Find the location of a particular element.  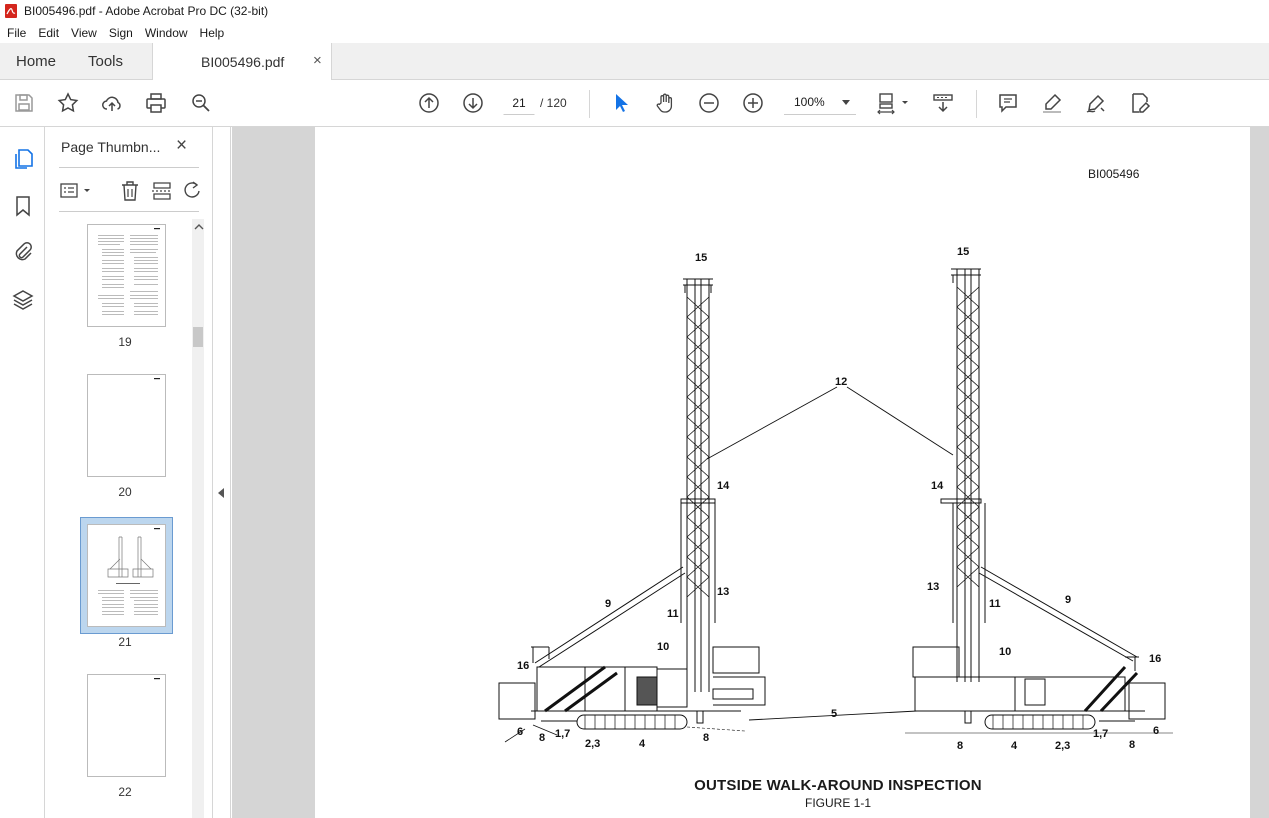

print-icon is located at coordinates (156, 103).